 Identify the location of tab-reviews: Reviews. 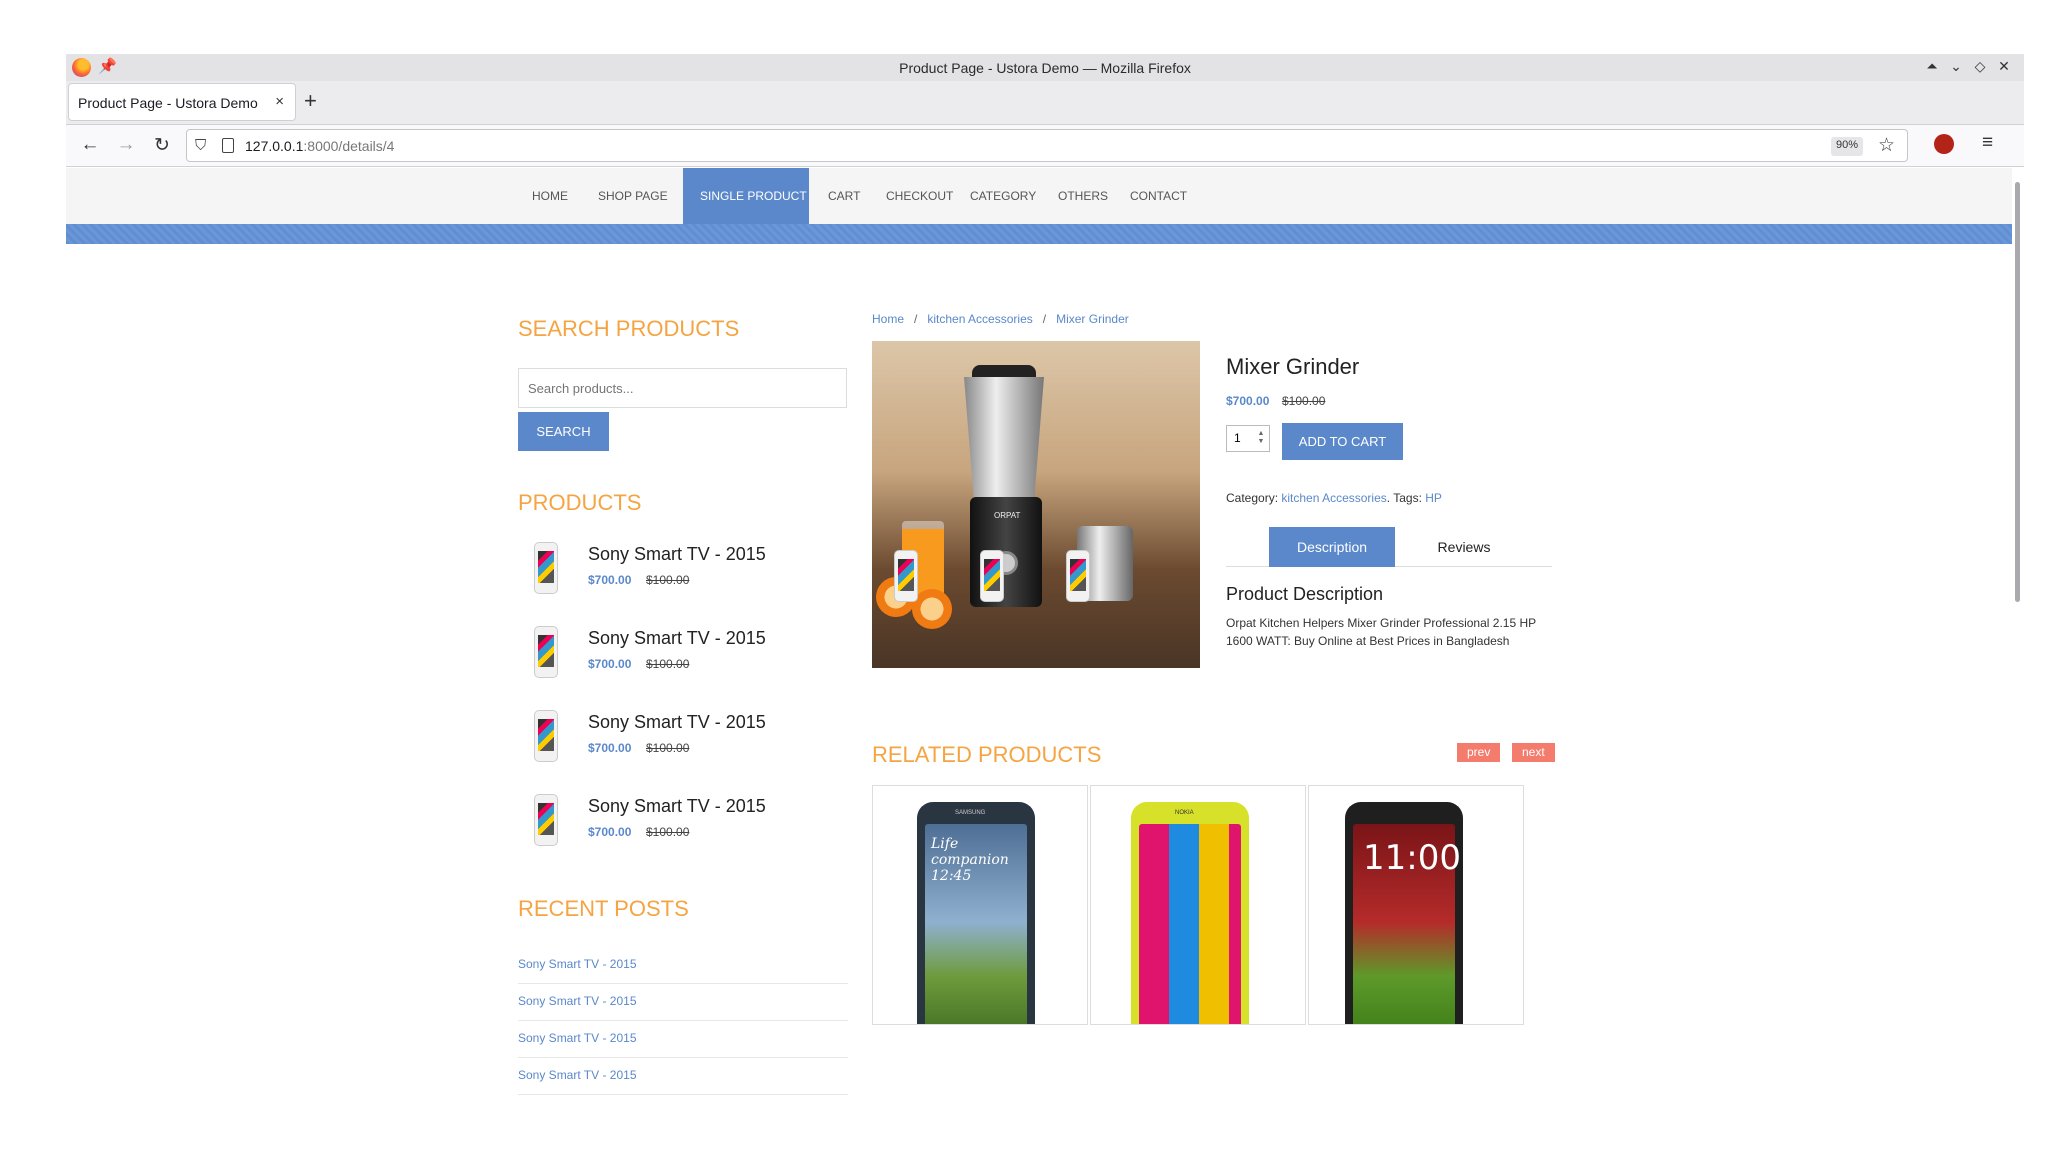
(1464, 547).